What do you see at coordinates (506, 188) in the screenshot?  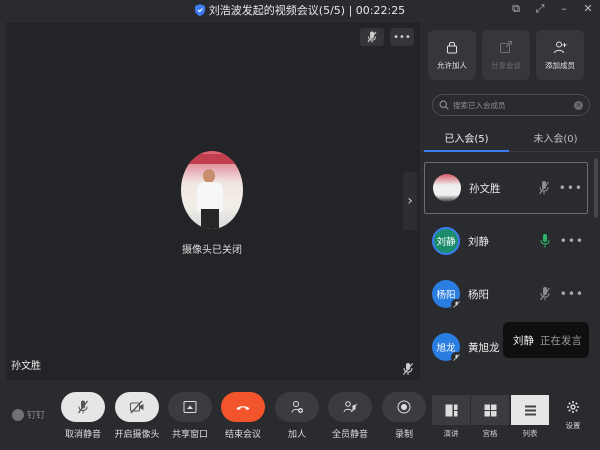 I see `member-row: 孙文胜 •••` at bounding box center [506, 188].